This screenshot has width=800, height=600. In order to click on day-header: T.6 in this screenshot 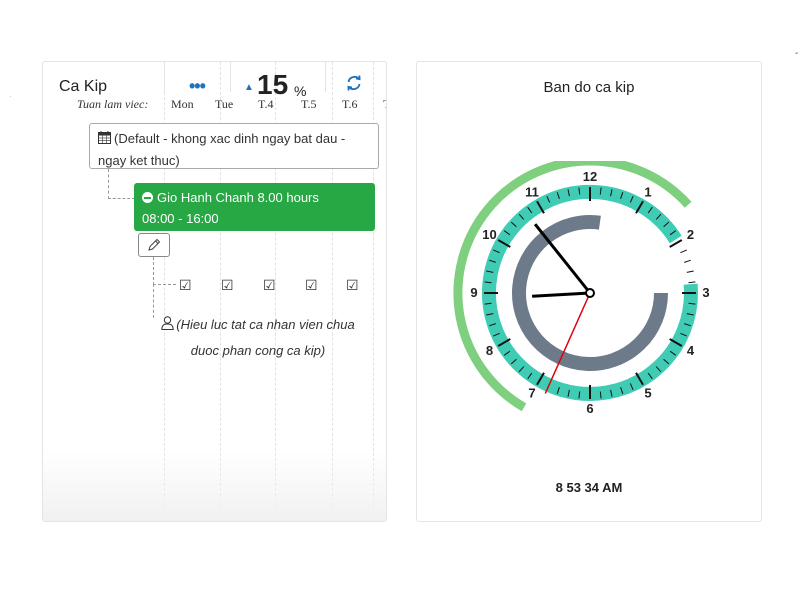, I will do `click(350, 104)`.